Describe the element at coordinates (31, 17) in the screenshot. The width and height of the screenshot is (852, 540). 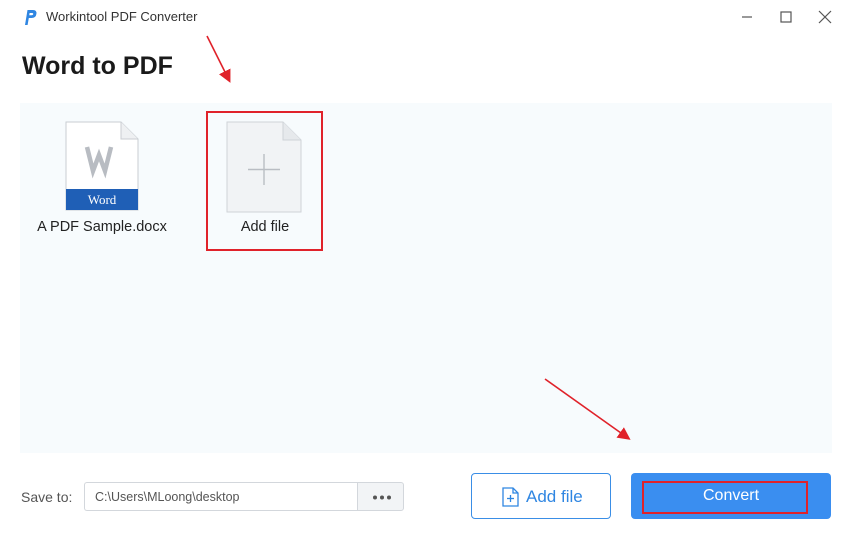
I see `app-logo-icon` at that location.